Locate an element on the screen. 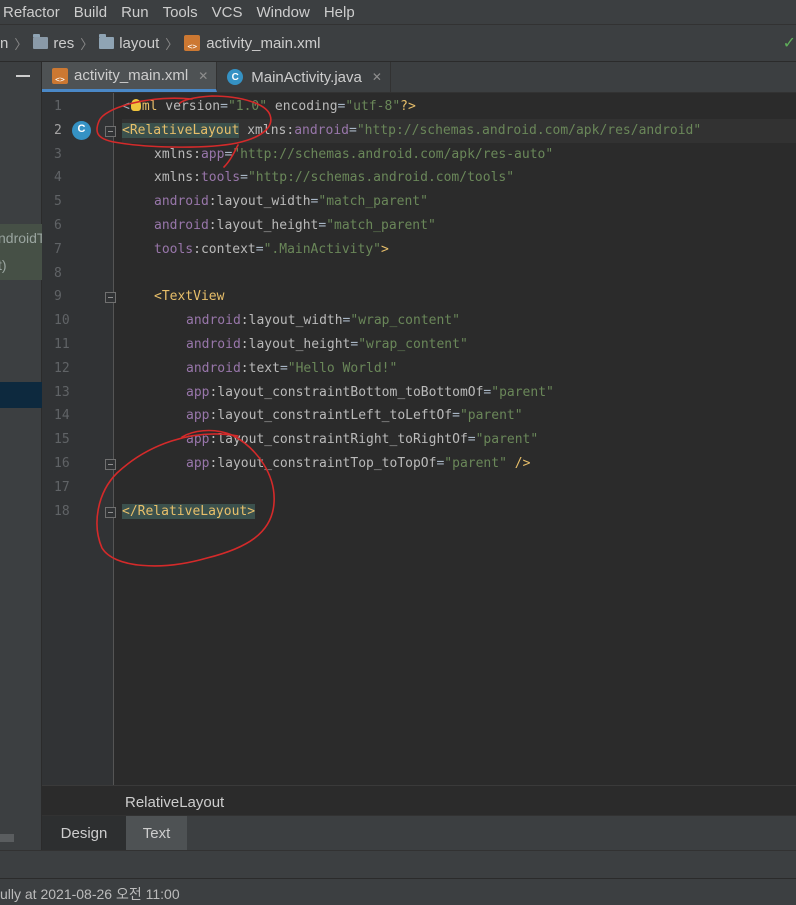  code-line: </RelativeLayout> is located at coordinates (459, 512).